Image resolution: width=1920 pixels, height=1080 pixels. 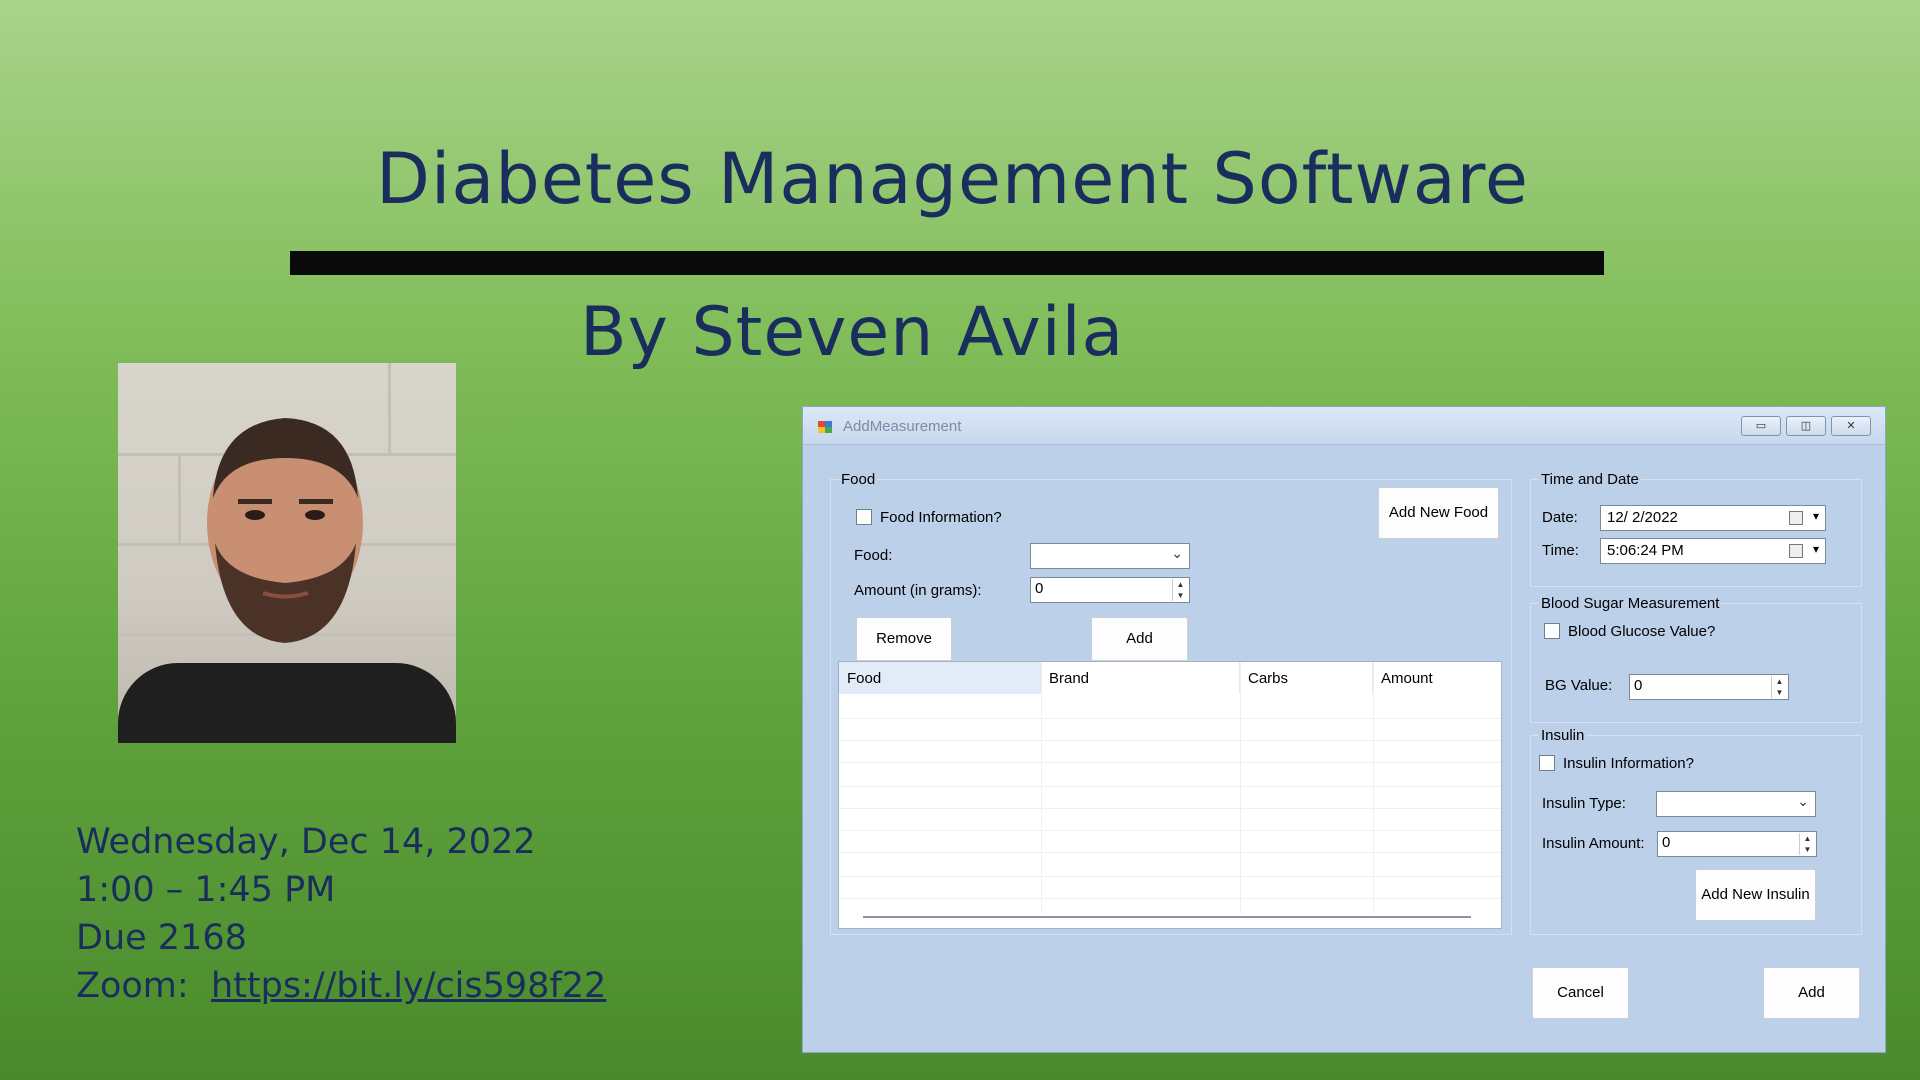 I want to click on time-label: Time:, so click(x=1560, y=550).